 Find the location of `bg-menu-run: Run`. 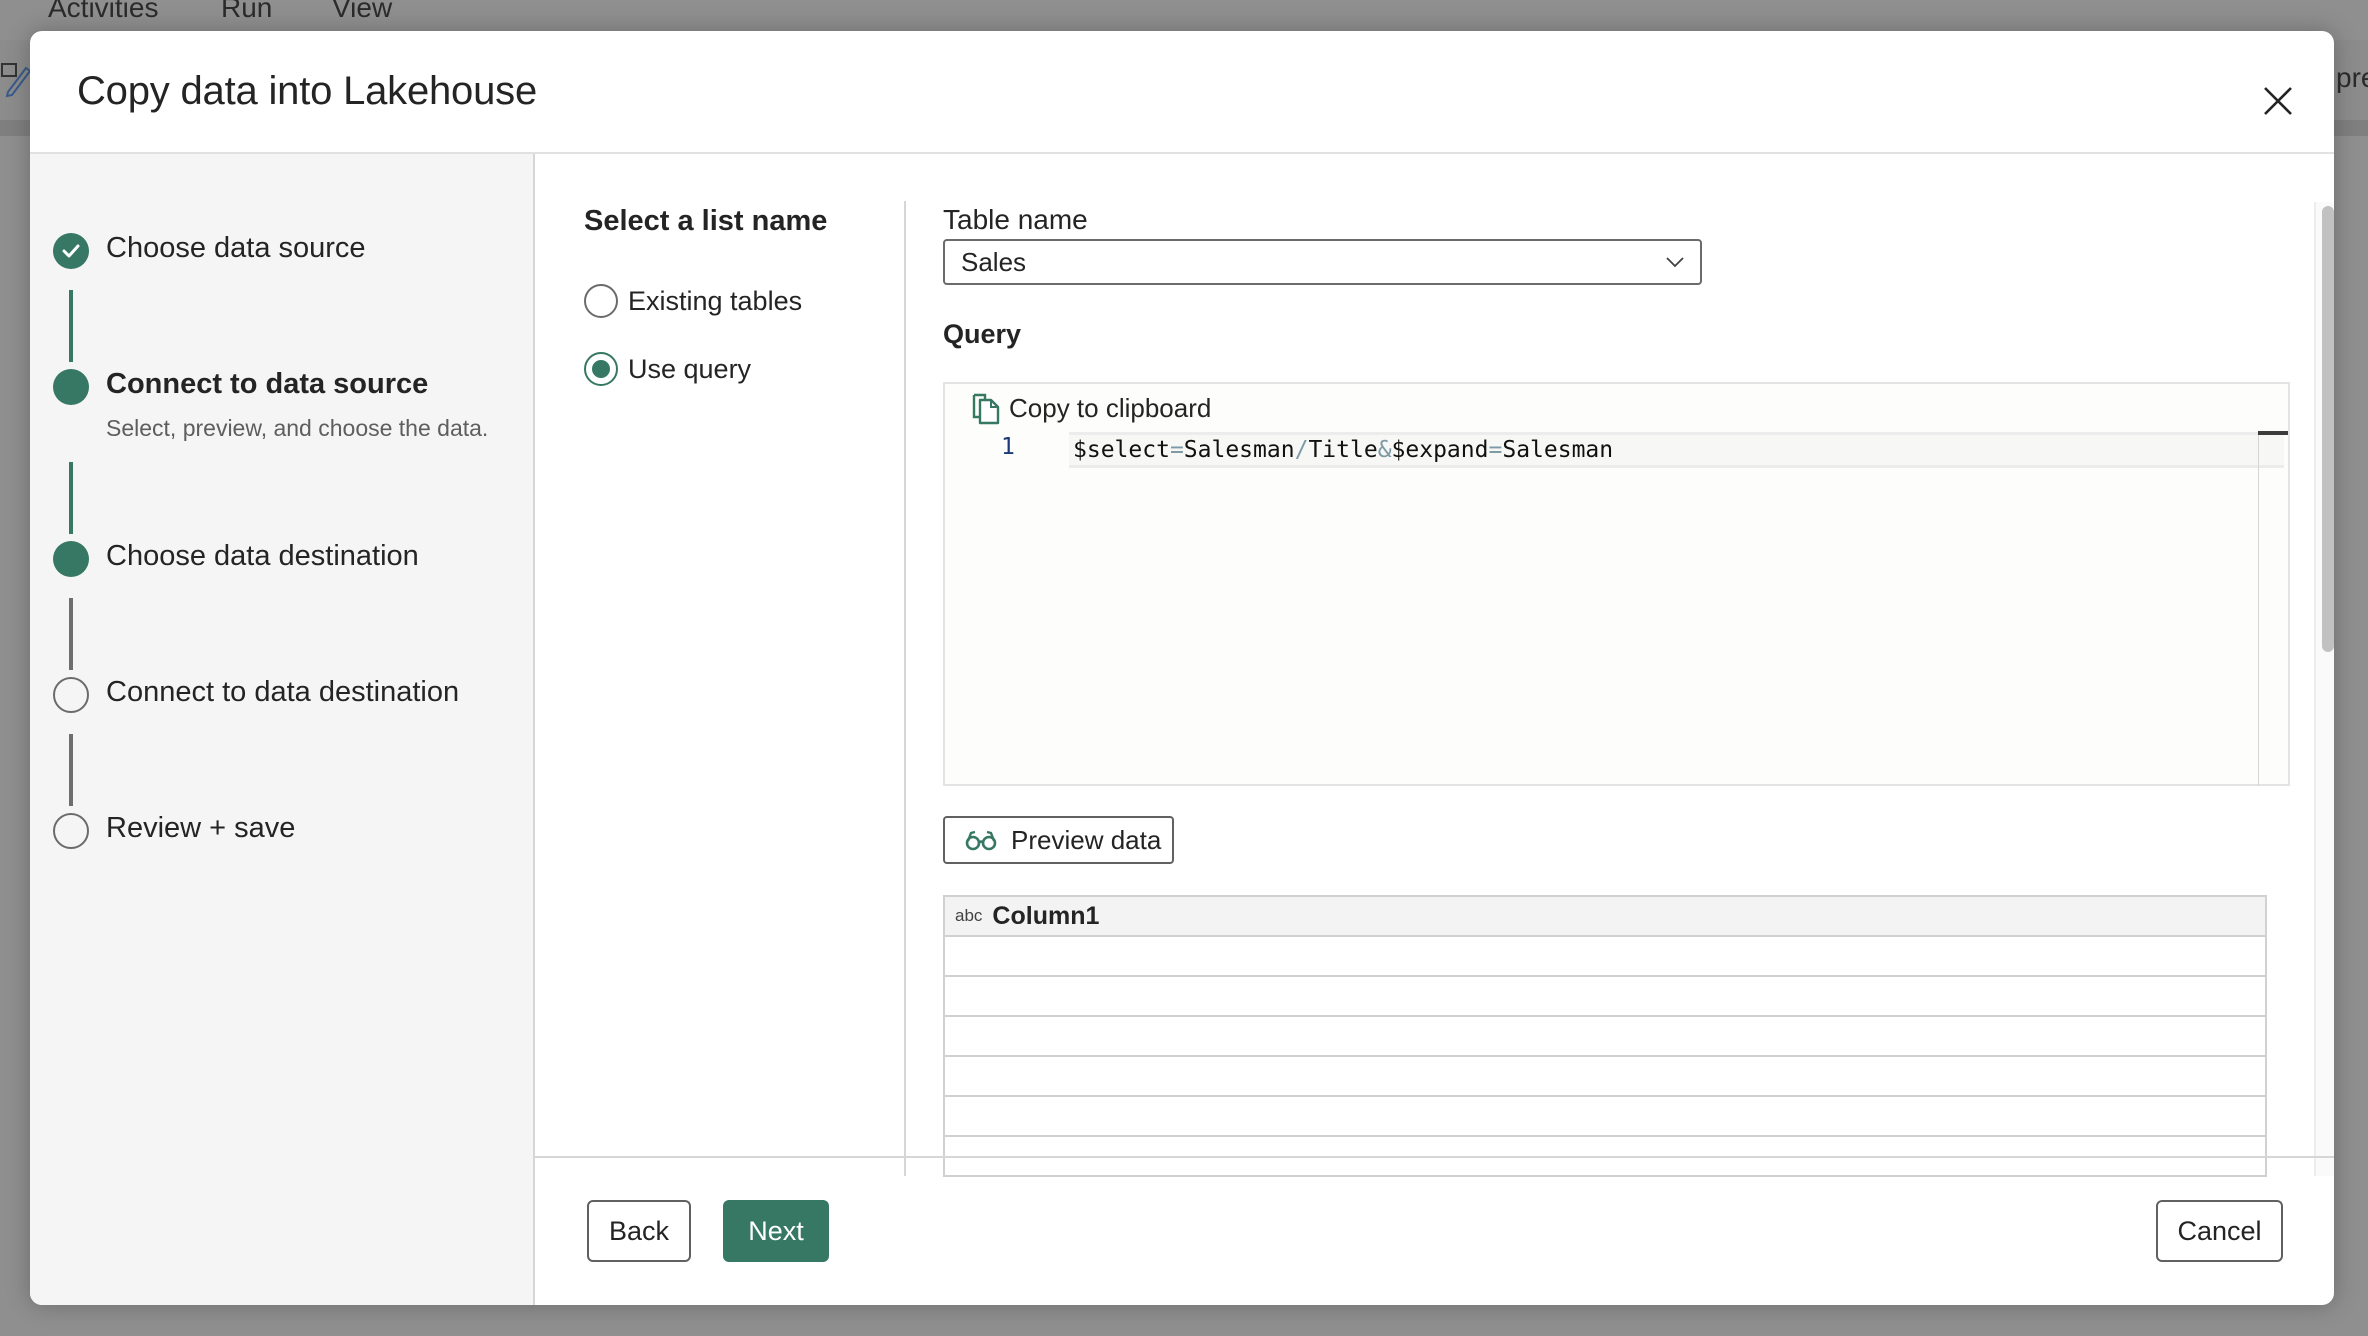

bg-menu-run: Run is located at coordinates (247, 11).